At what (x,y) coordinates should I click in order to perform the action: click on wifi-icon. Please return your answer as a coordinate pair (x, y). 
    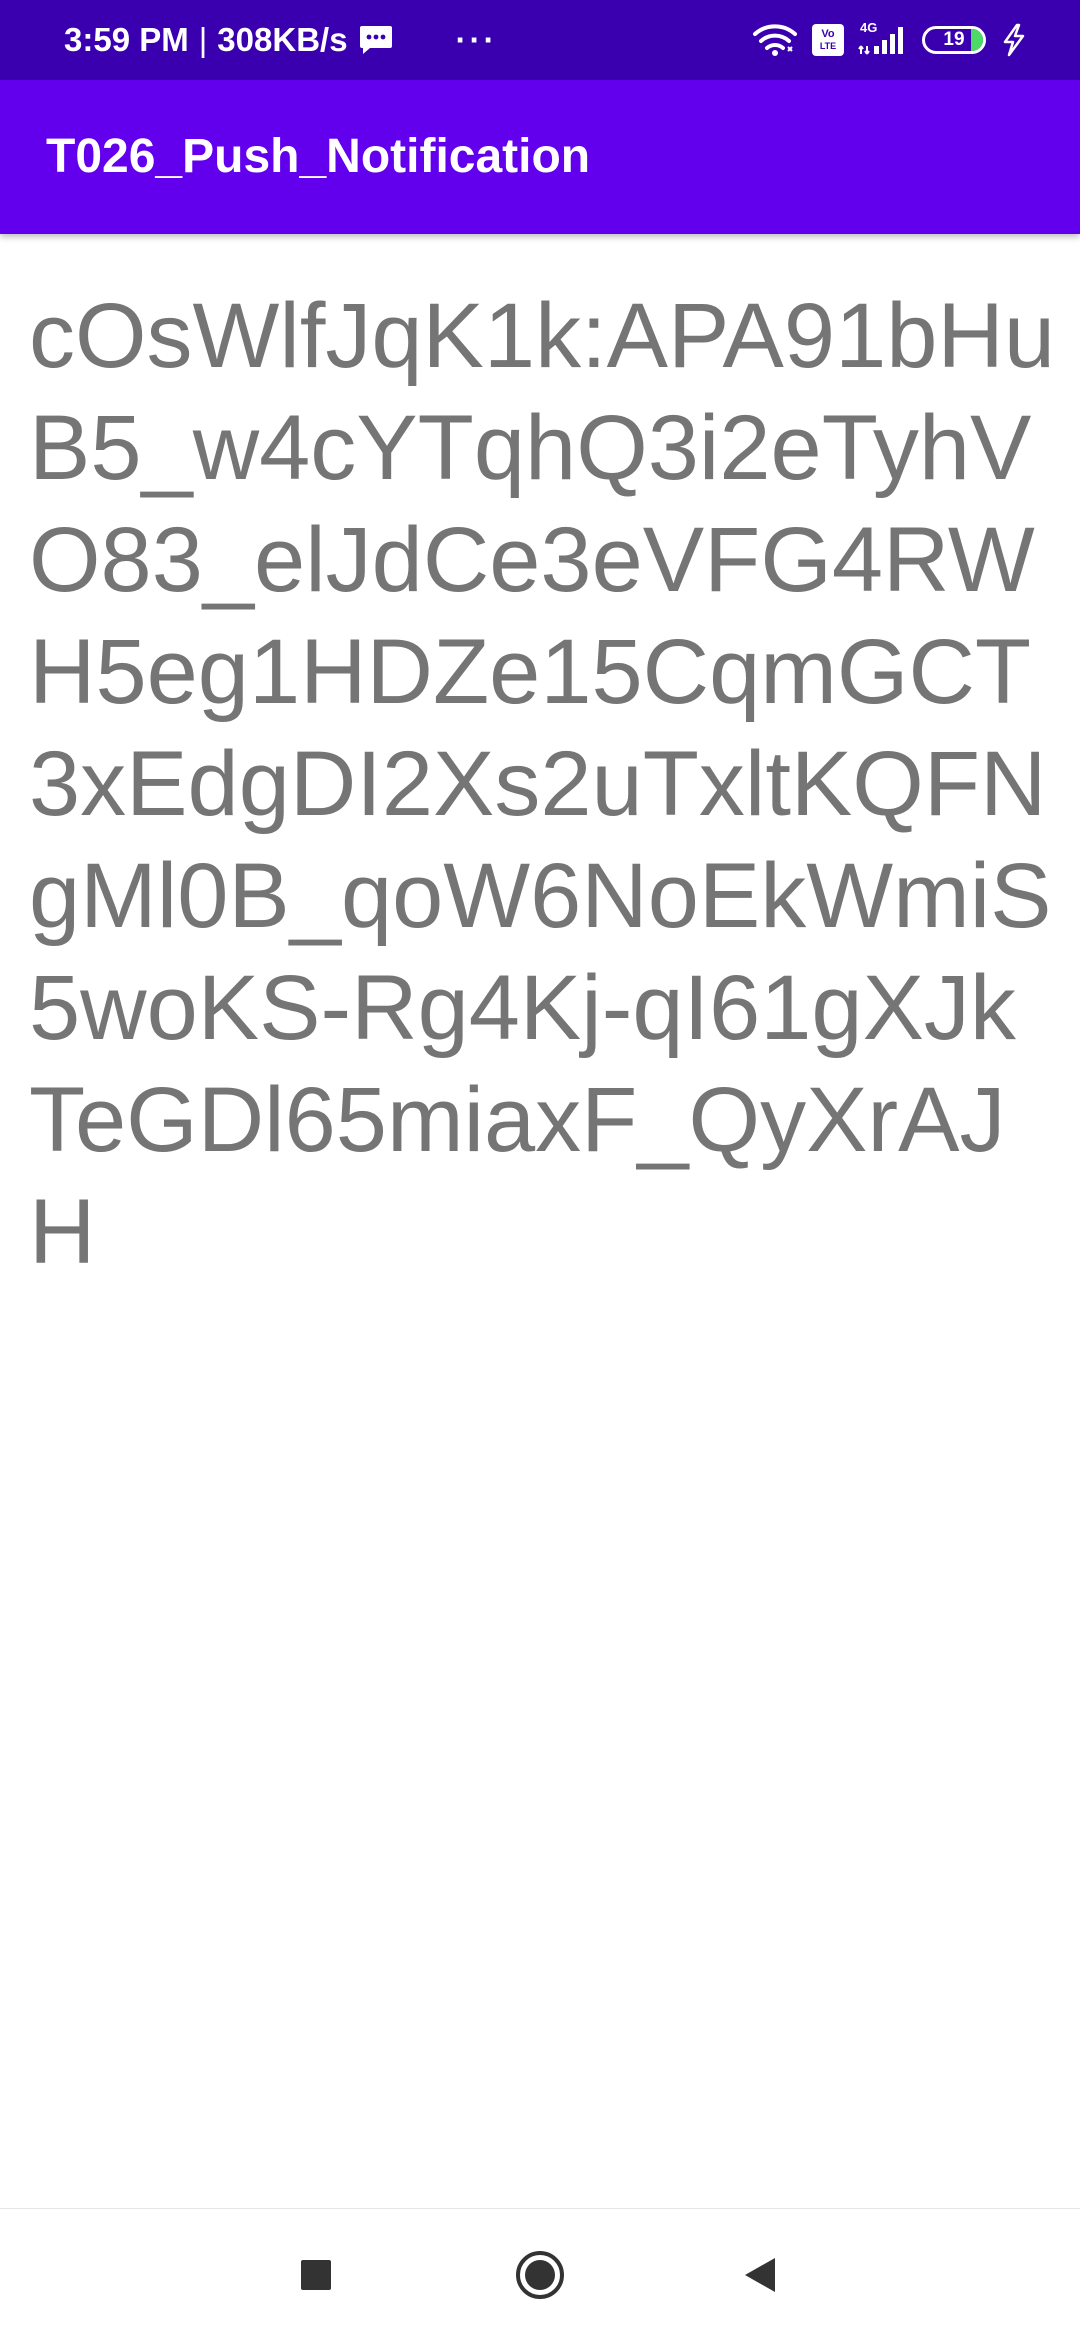
    Looking at the image, I should click on (775, 40).